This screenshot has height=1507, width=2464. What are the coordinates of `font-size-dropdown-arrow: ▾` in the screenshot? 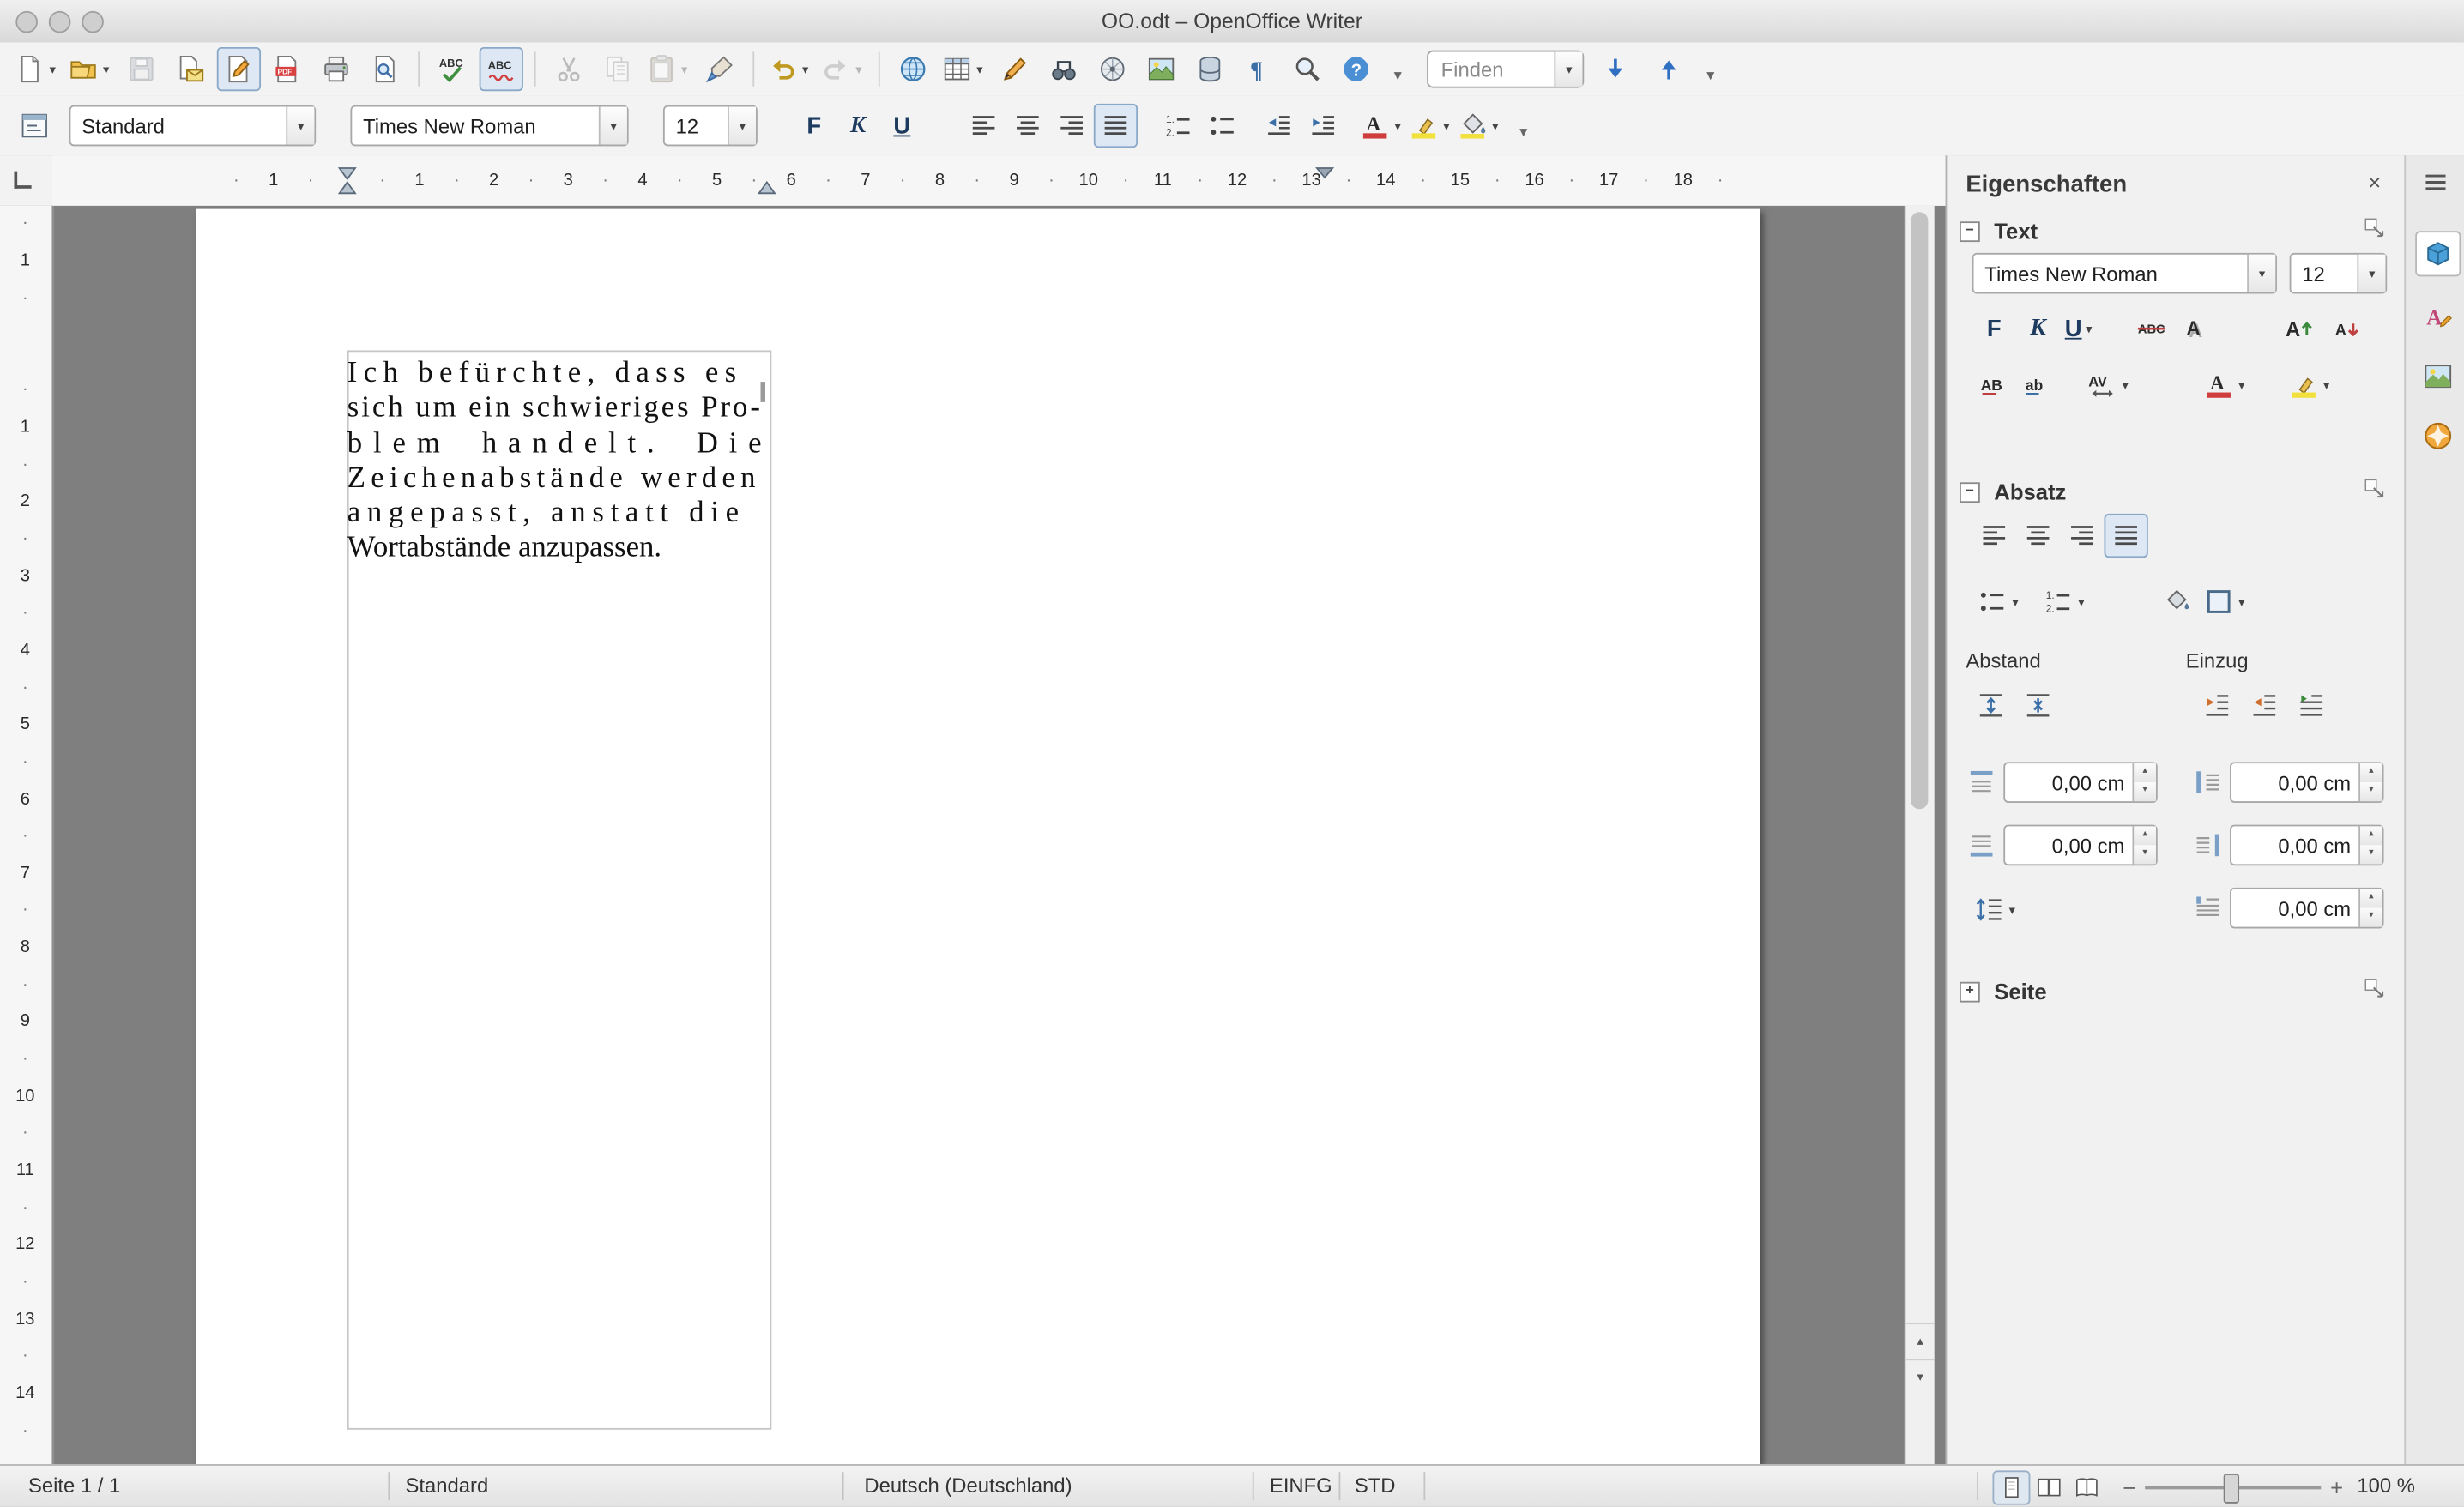 It's located at (742, 125).